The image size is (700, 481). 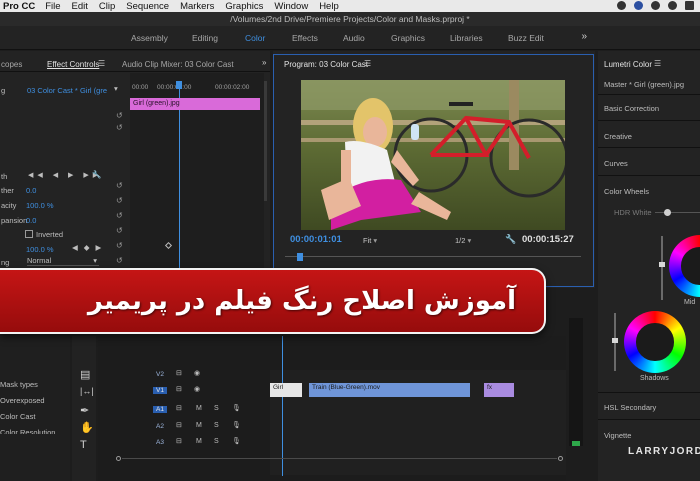 What do you see at coordinates (160, 374) in the screenshot?
I see `track-name: V2` at bounding box center [160, 374].